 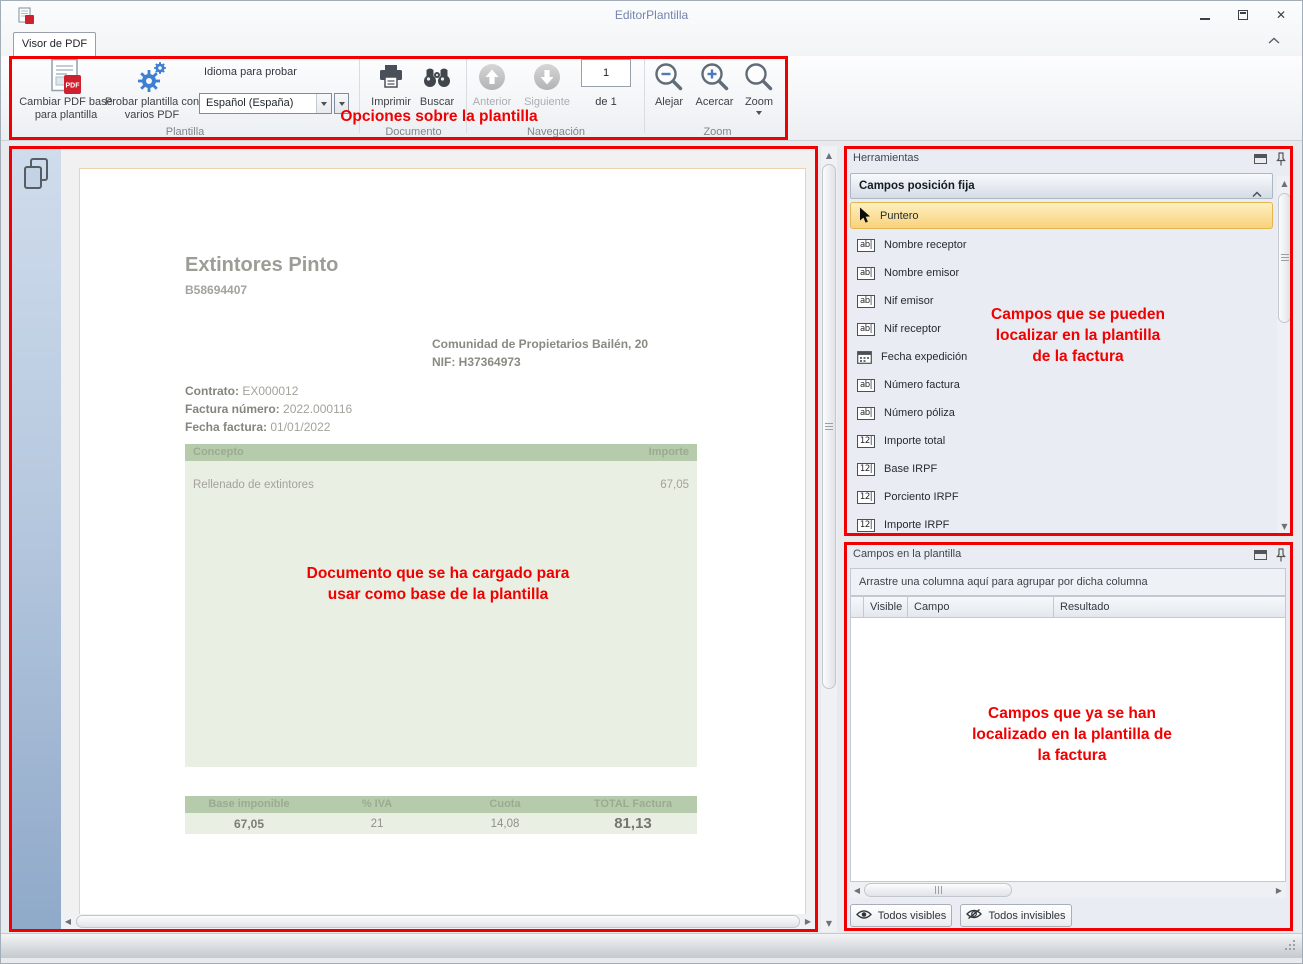 What do you see at coordinates (1061, 413) in the screenshot?
I see `tool-item-numero-poliza: Número póliza` at bounding box center [1061, 413].